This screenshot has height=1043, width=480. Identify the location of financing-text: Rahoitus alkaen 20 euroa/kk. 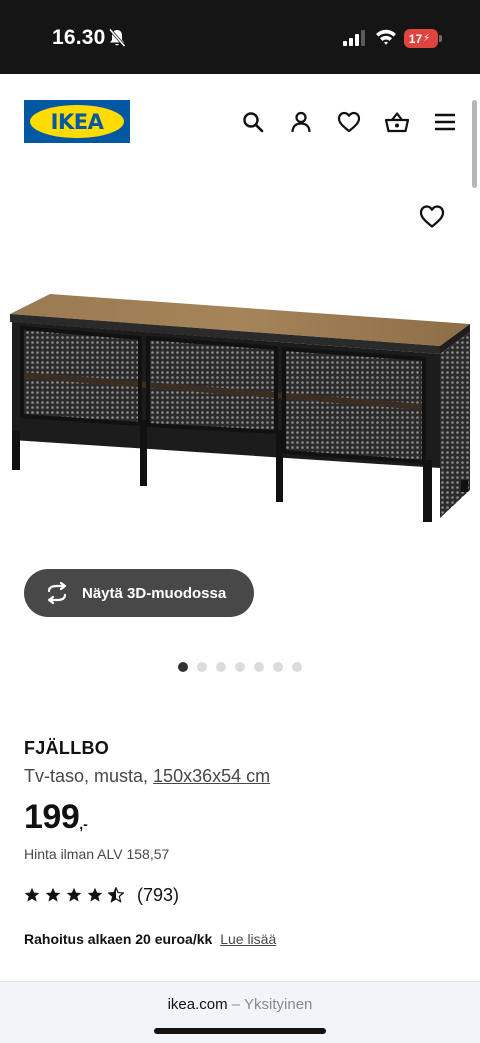
(118, 939).